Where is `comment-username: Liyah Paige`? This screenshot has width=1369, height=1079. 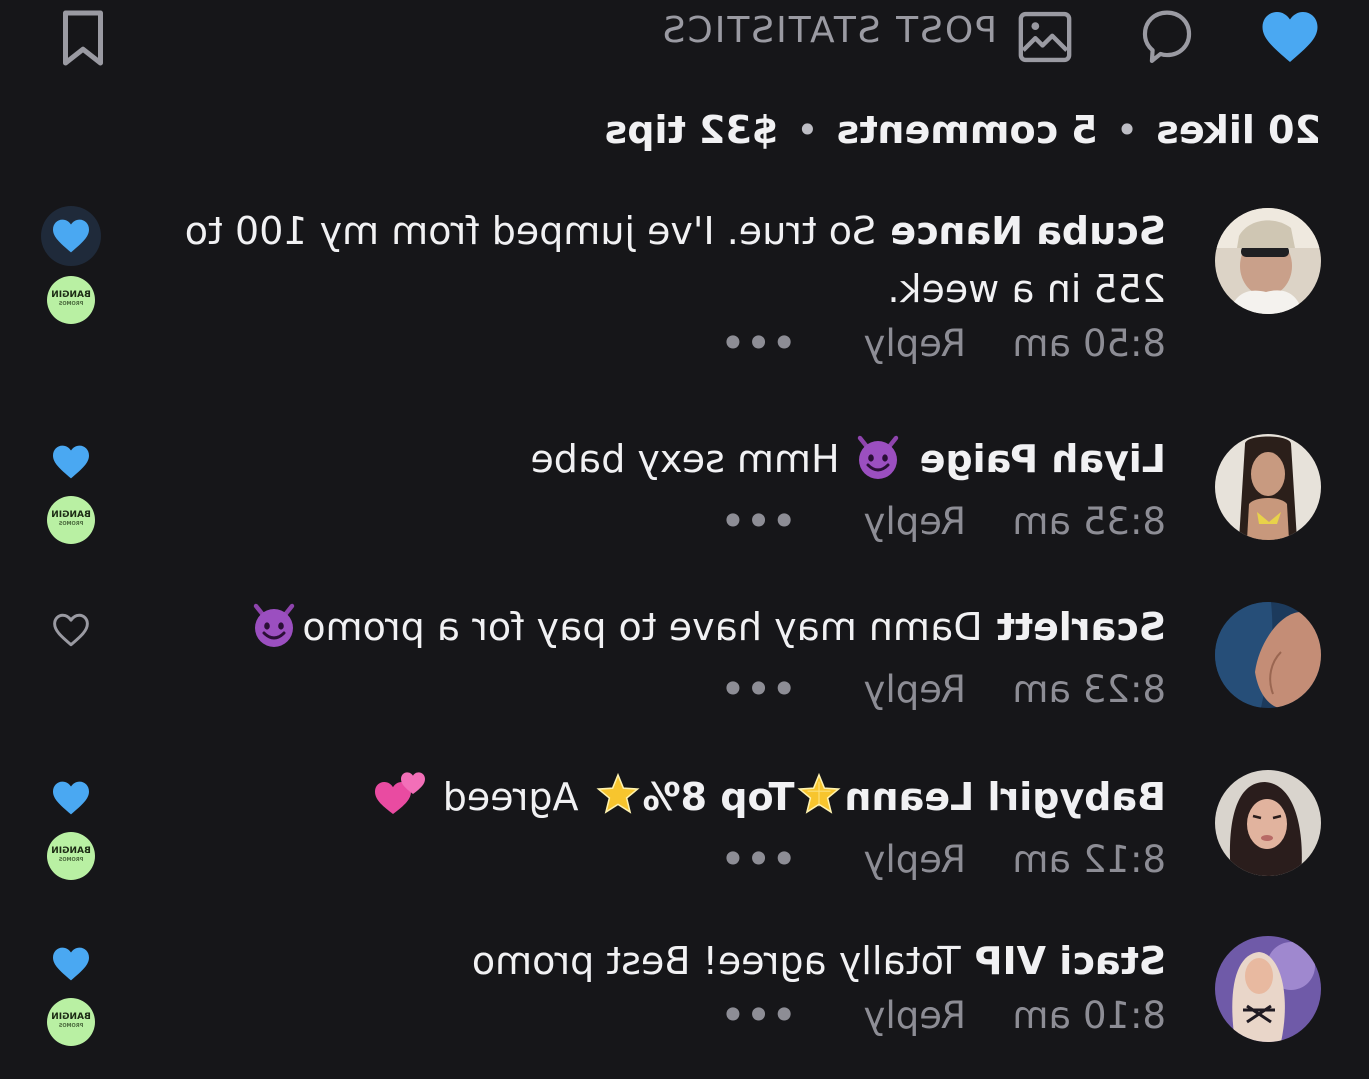 comment-username: Liyah Paige is located at coordinates (1043, 459).